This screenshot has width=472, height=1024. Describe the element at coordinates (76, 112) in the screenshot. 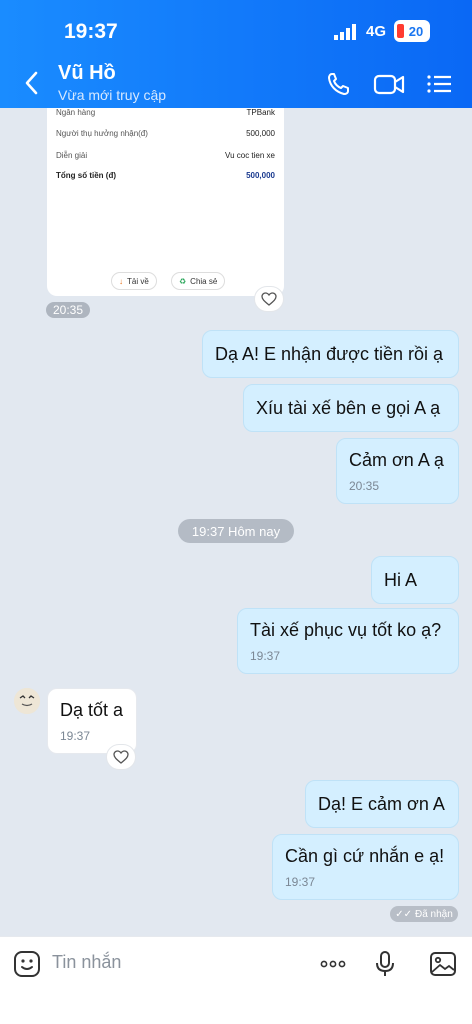

I see `receipt-row-label: Ngân hàng` at that location.